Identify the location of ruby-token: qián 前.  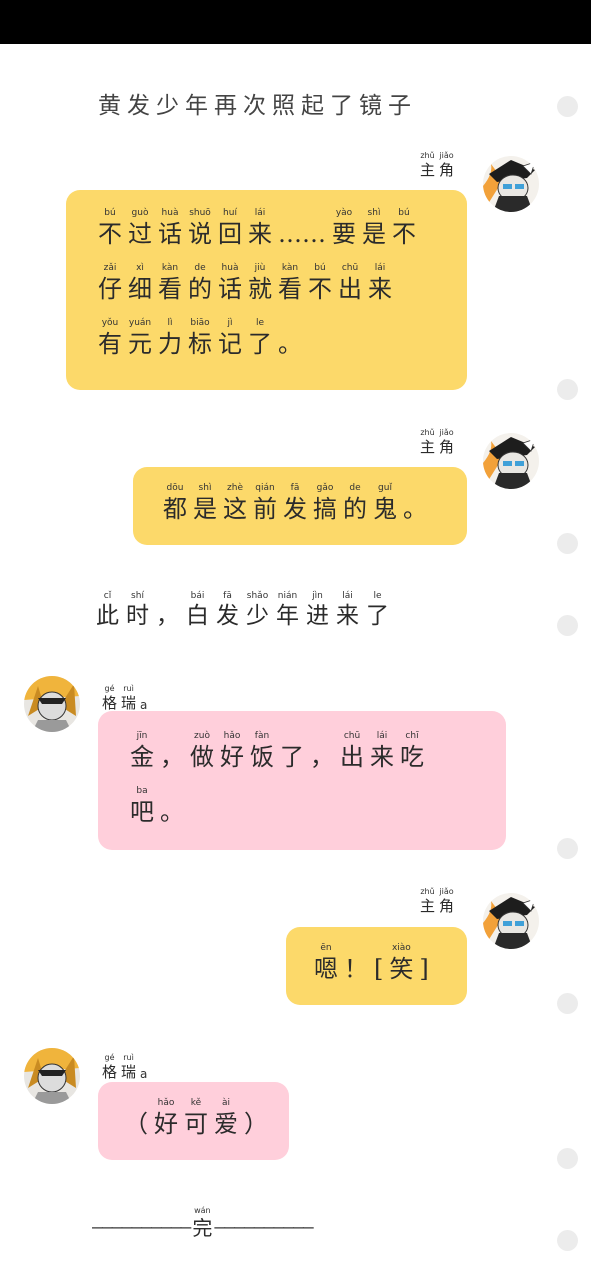
(265, 503).